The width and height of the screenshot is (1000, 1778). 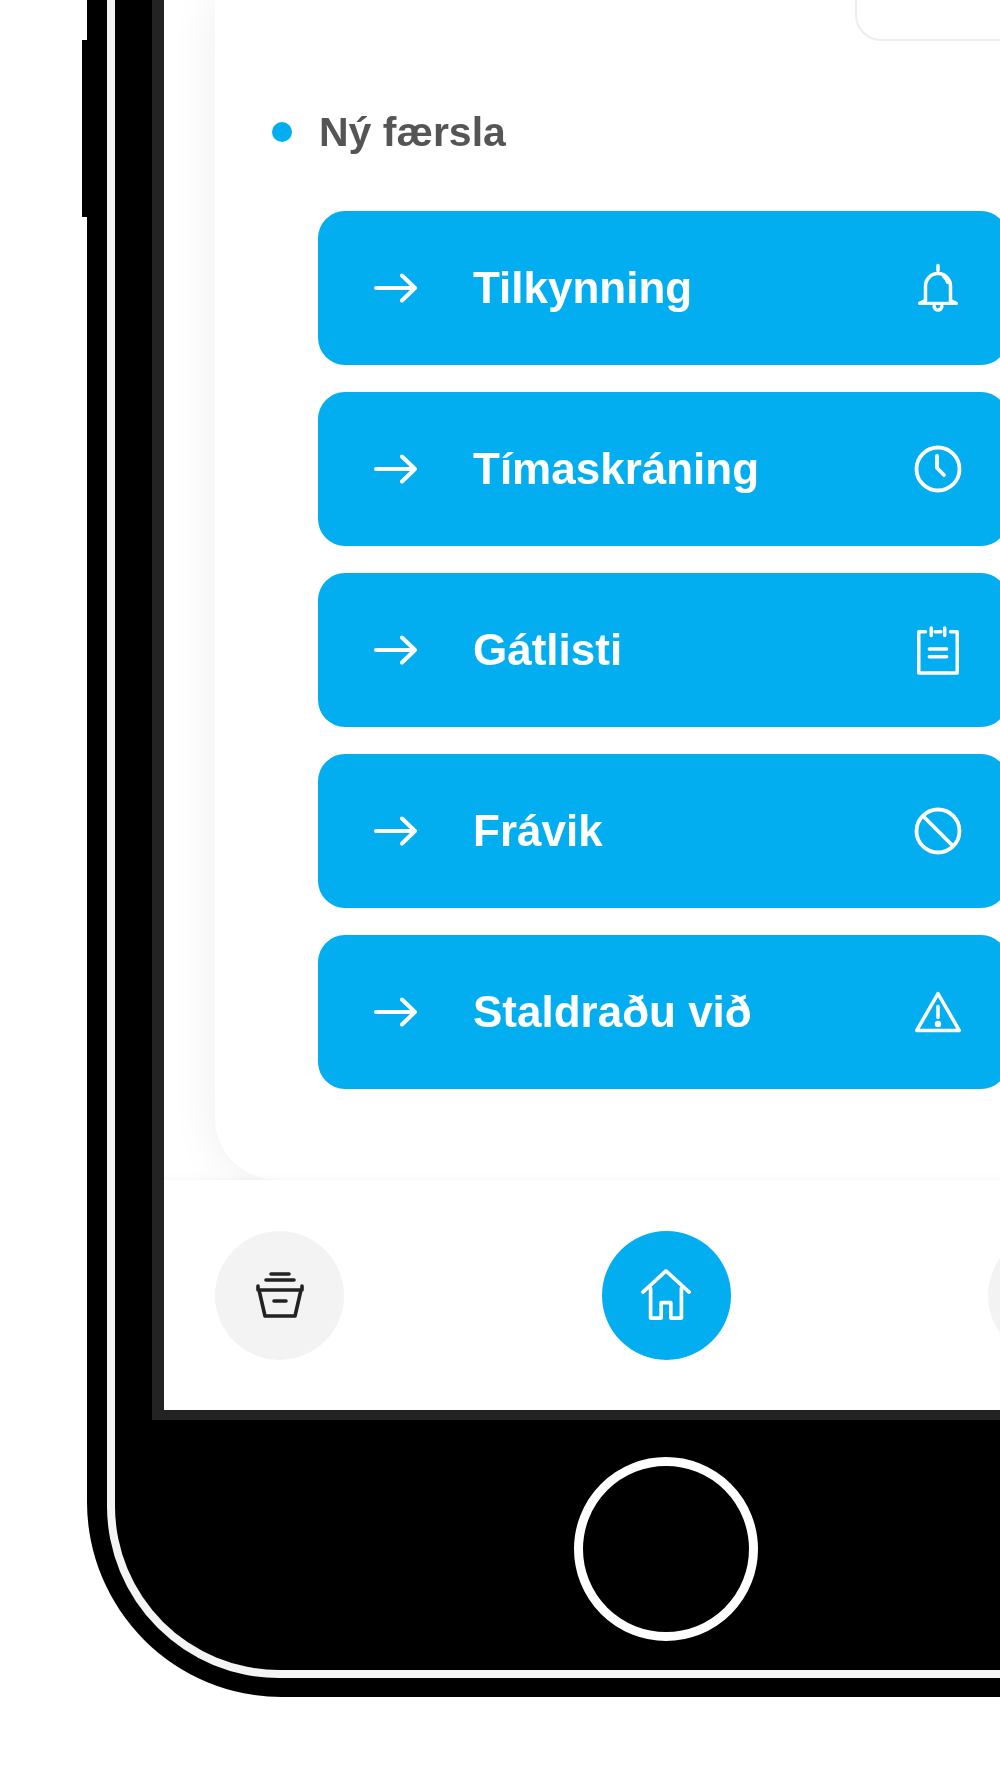 What do you see at coordinates (659, 288) in the screenshot?
I see `action-button: Tilkynning` at bounding box center [659, 288].